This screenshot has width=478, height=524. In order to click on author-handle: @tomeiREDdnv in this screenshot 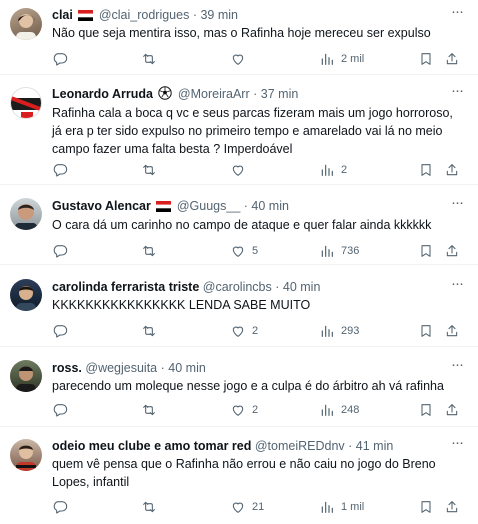, I will do `click(300, 446)`.